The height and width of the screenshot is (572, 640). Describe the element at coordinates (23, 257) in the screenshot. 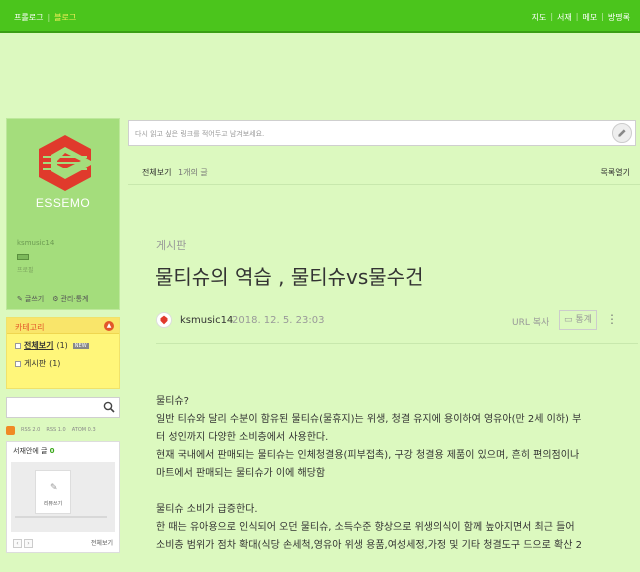

I see `profile-badge-icon` at that location.